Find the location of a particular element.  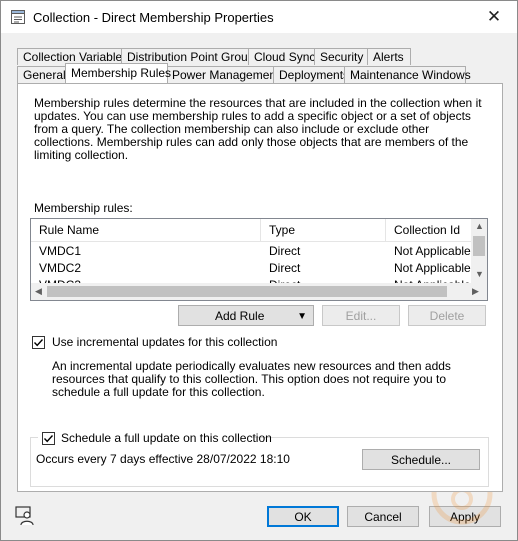

tab-power-management: Power Management is located at coordinates (222, 74).